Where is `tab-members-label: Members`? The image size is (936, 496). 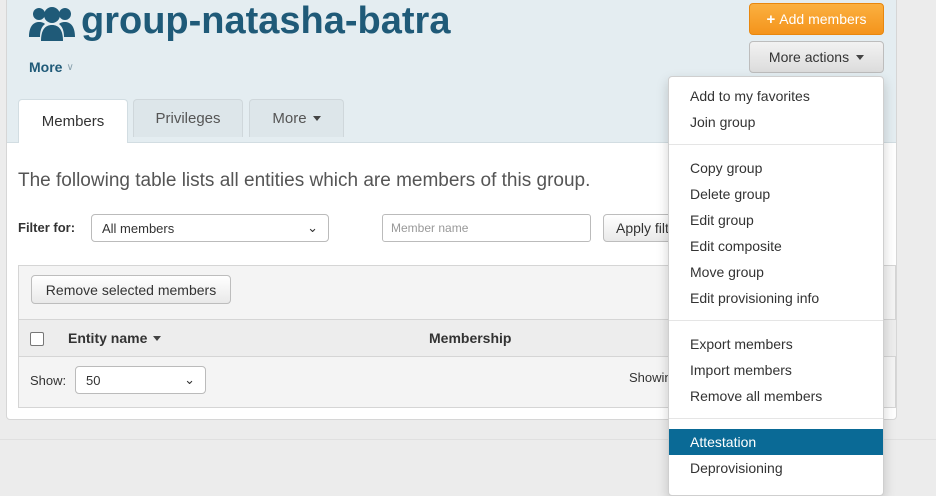
tab-members-label: Members is located at coordinates (73, 121).